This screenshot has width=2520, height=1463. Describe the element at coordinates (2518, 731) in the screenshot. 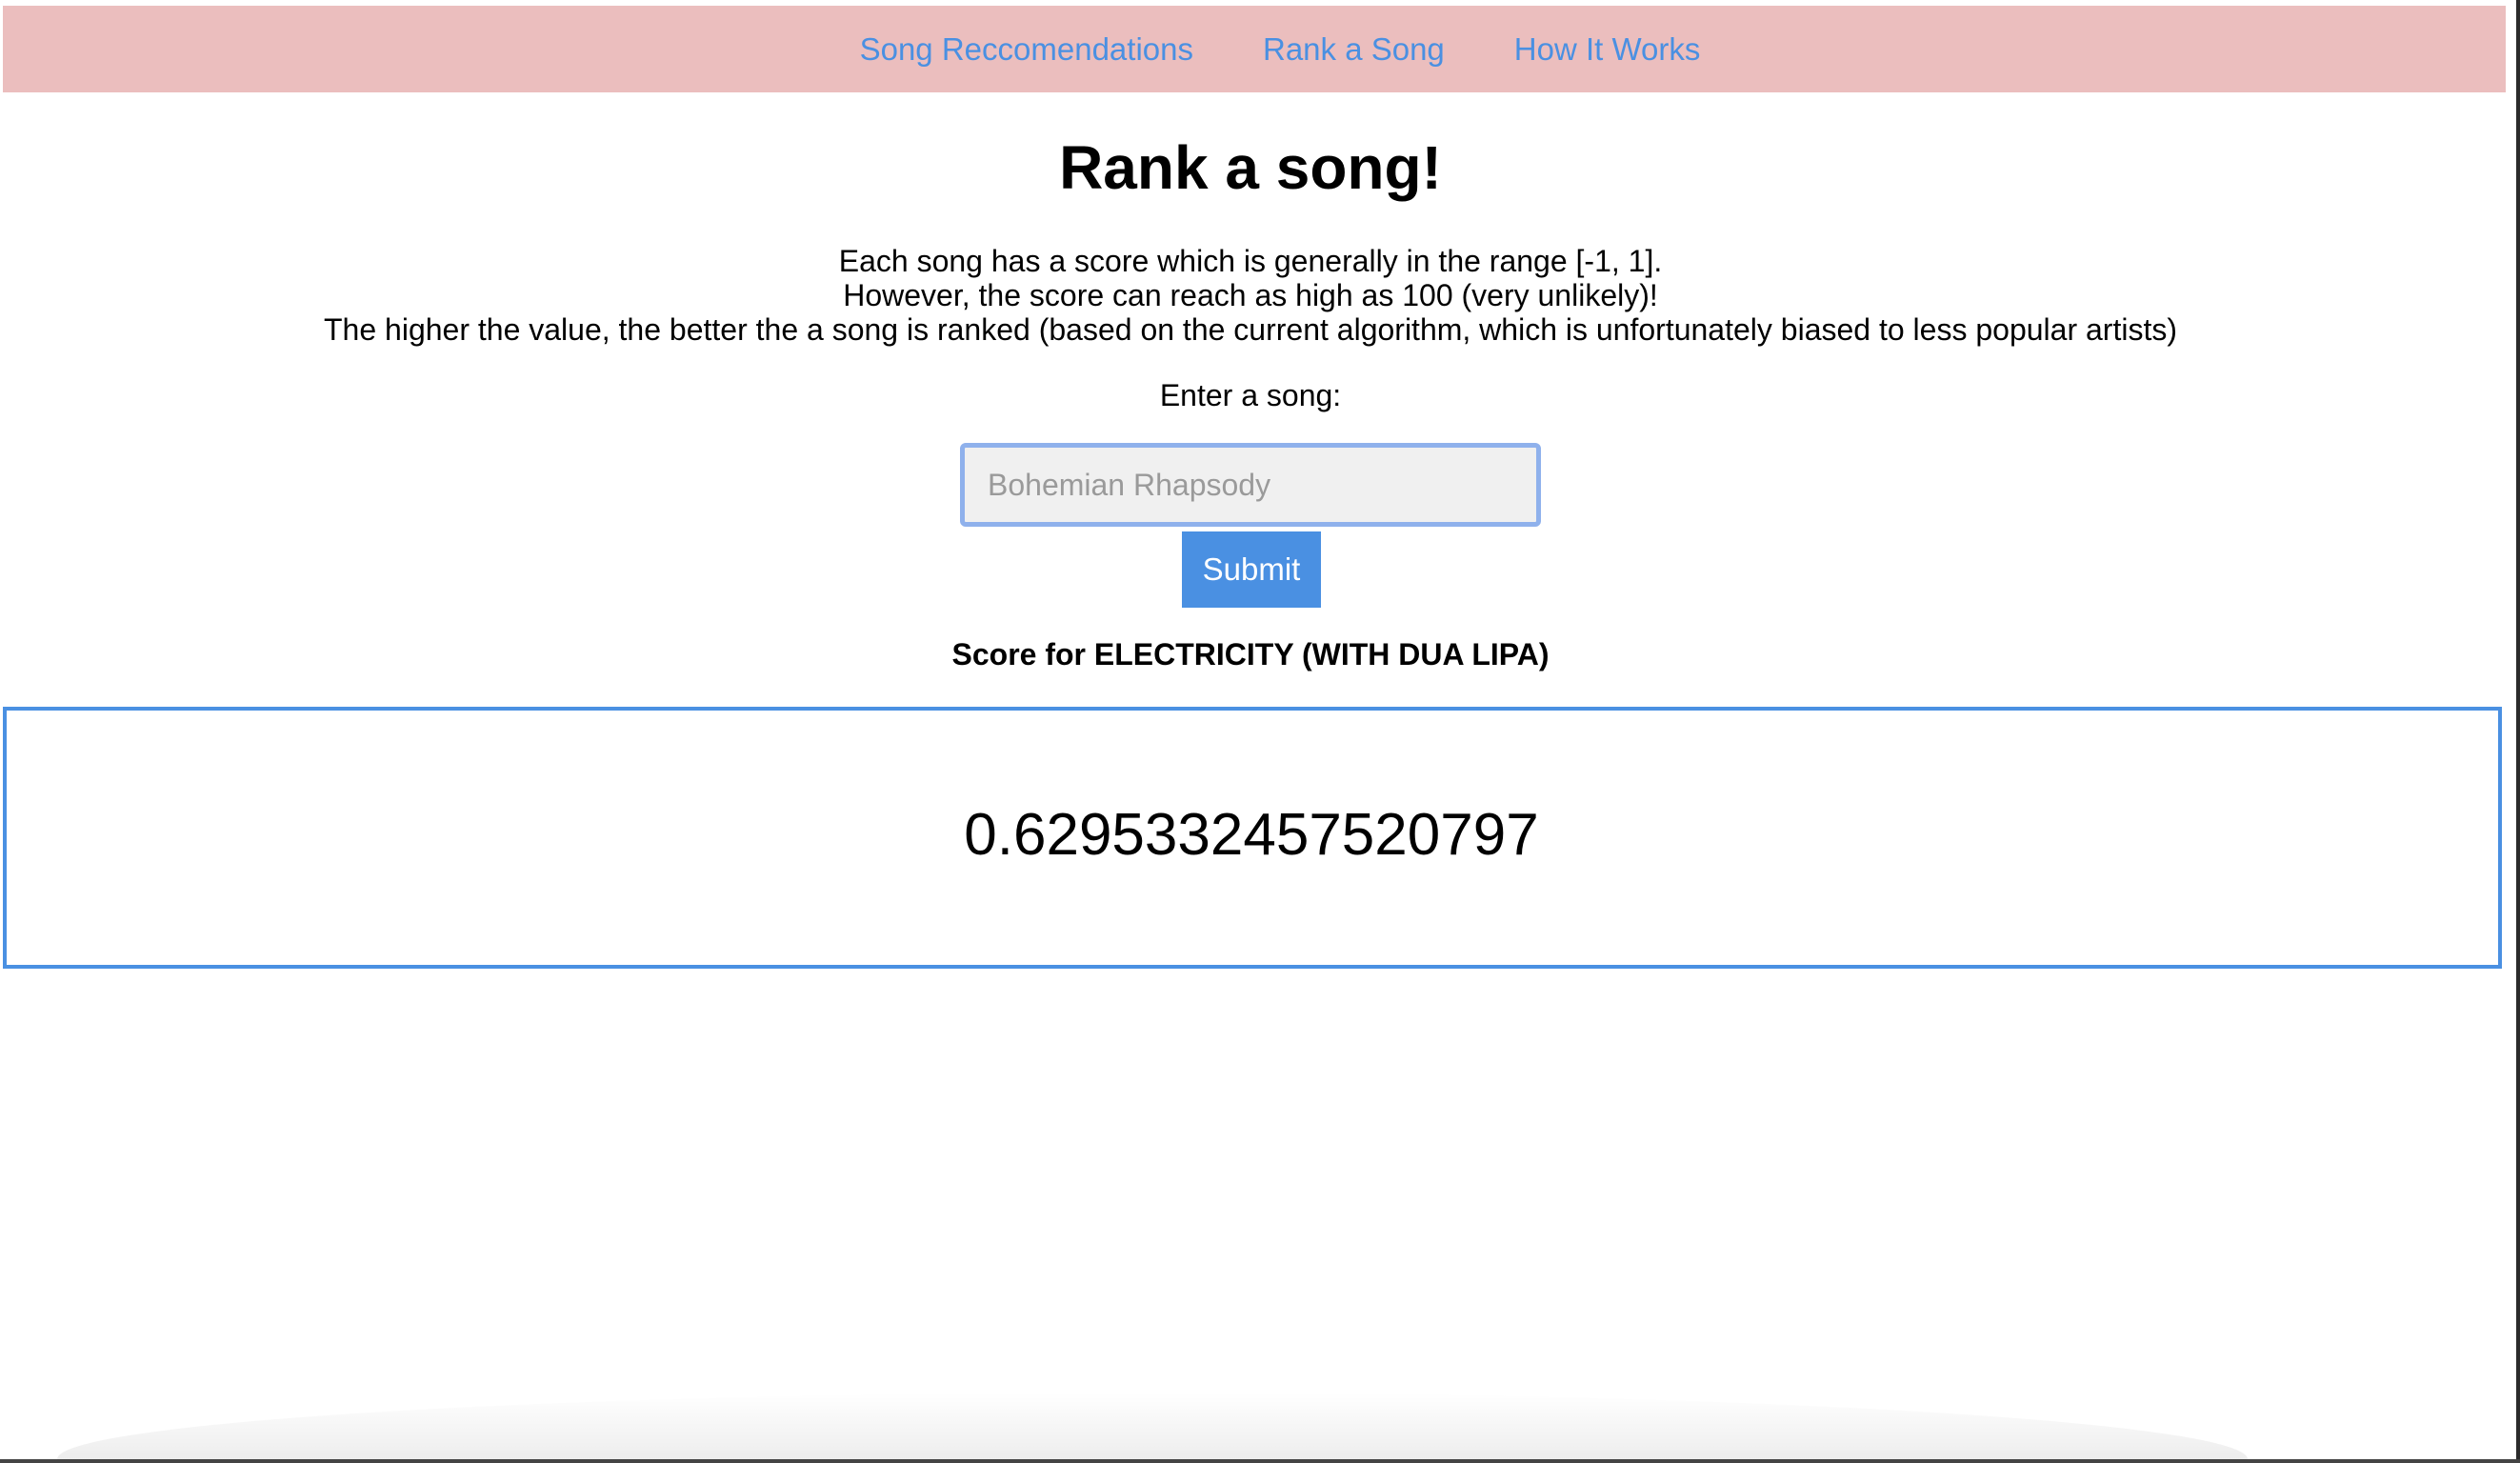

I see `window-right-edge` at that location.